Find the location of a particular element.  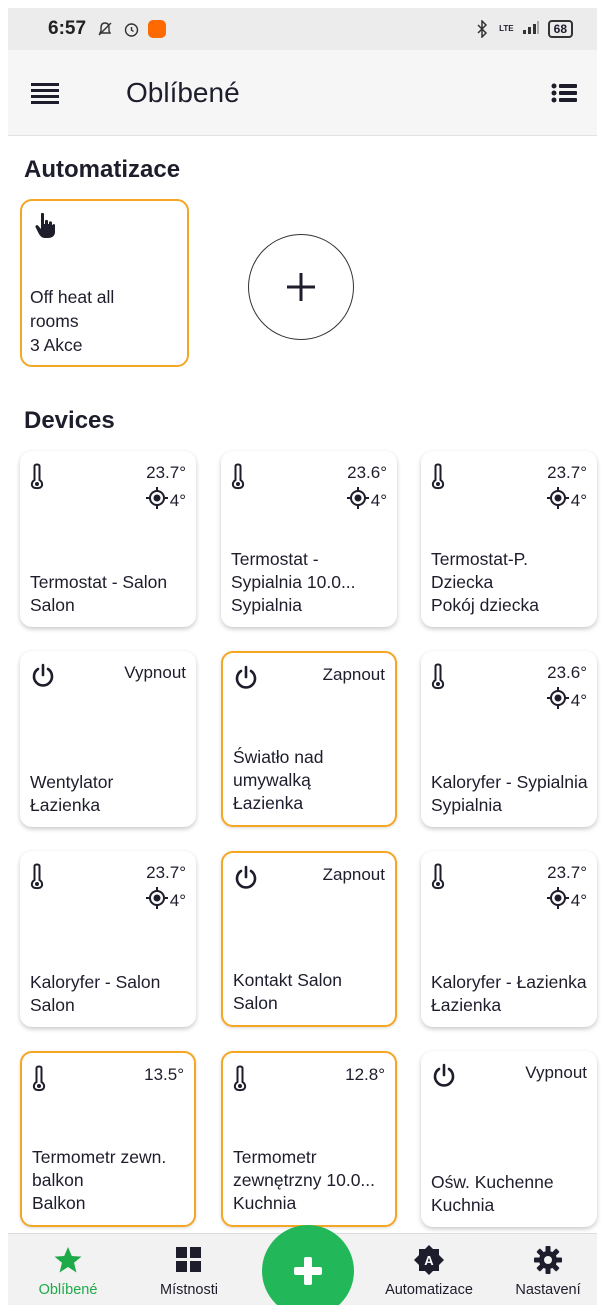

list-view-button is located at coordinates (564, 93).